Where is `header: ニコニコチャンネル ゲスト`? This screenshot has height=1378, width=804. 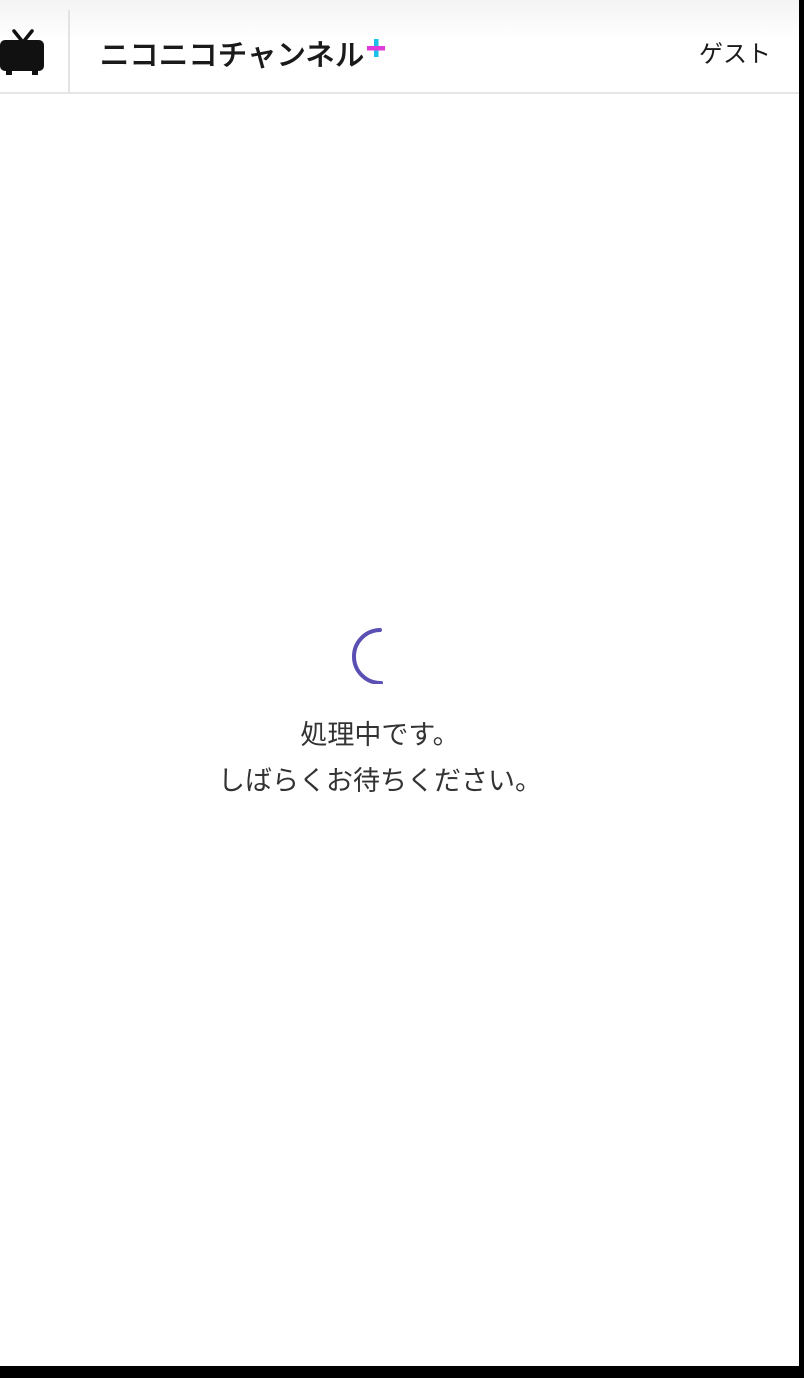 header: ニコニコチャンネル ゲスト is located at coordinates (399, 47).